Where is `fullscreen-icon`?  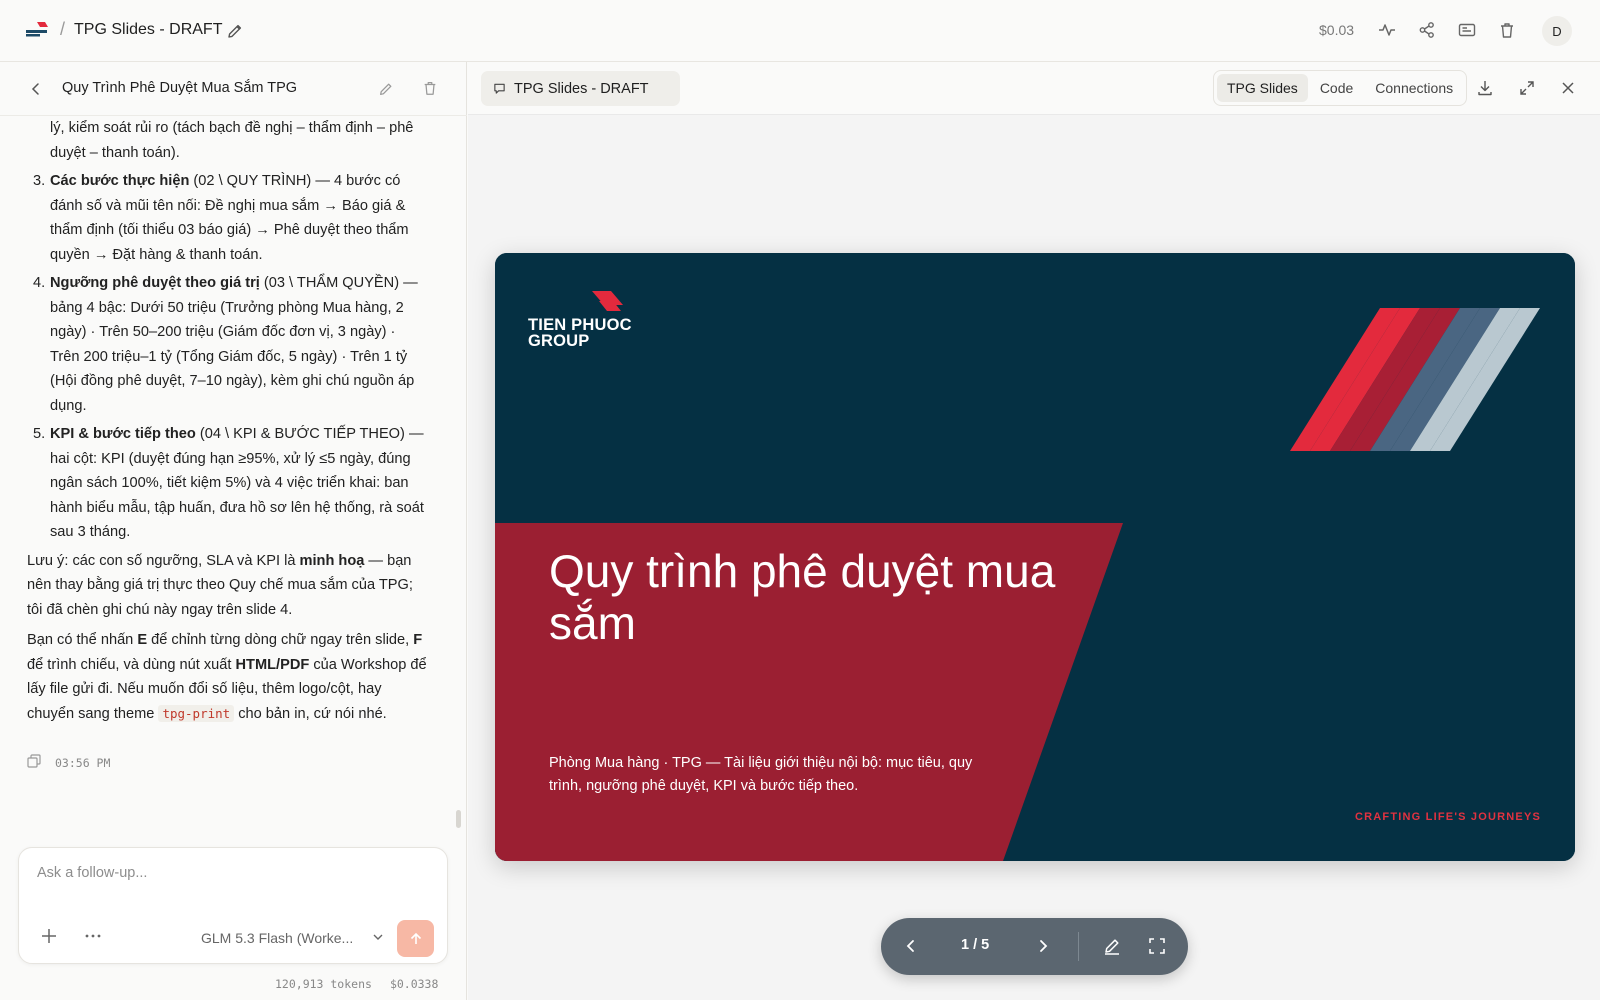
fullscreen-icon is located at coordinates (1157, 946).